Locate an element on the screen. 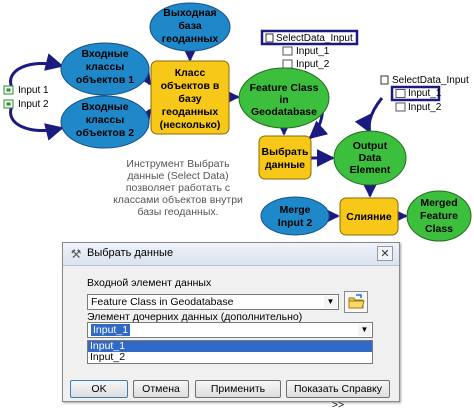 The width and height of the screenshot is (474, 415). input-element-combo: Feature Class in Geodatabase ▼ is located at coordinates (213, 302).